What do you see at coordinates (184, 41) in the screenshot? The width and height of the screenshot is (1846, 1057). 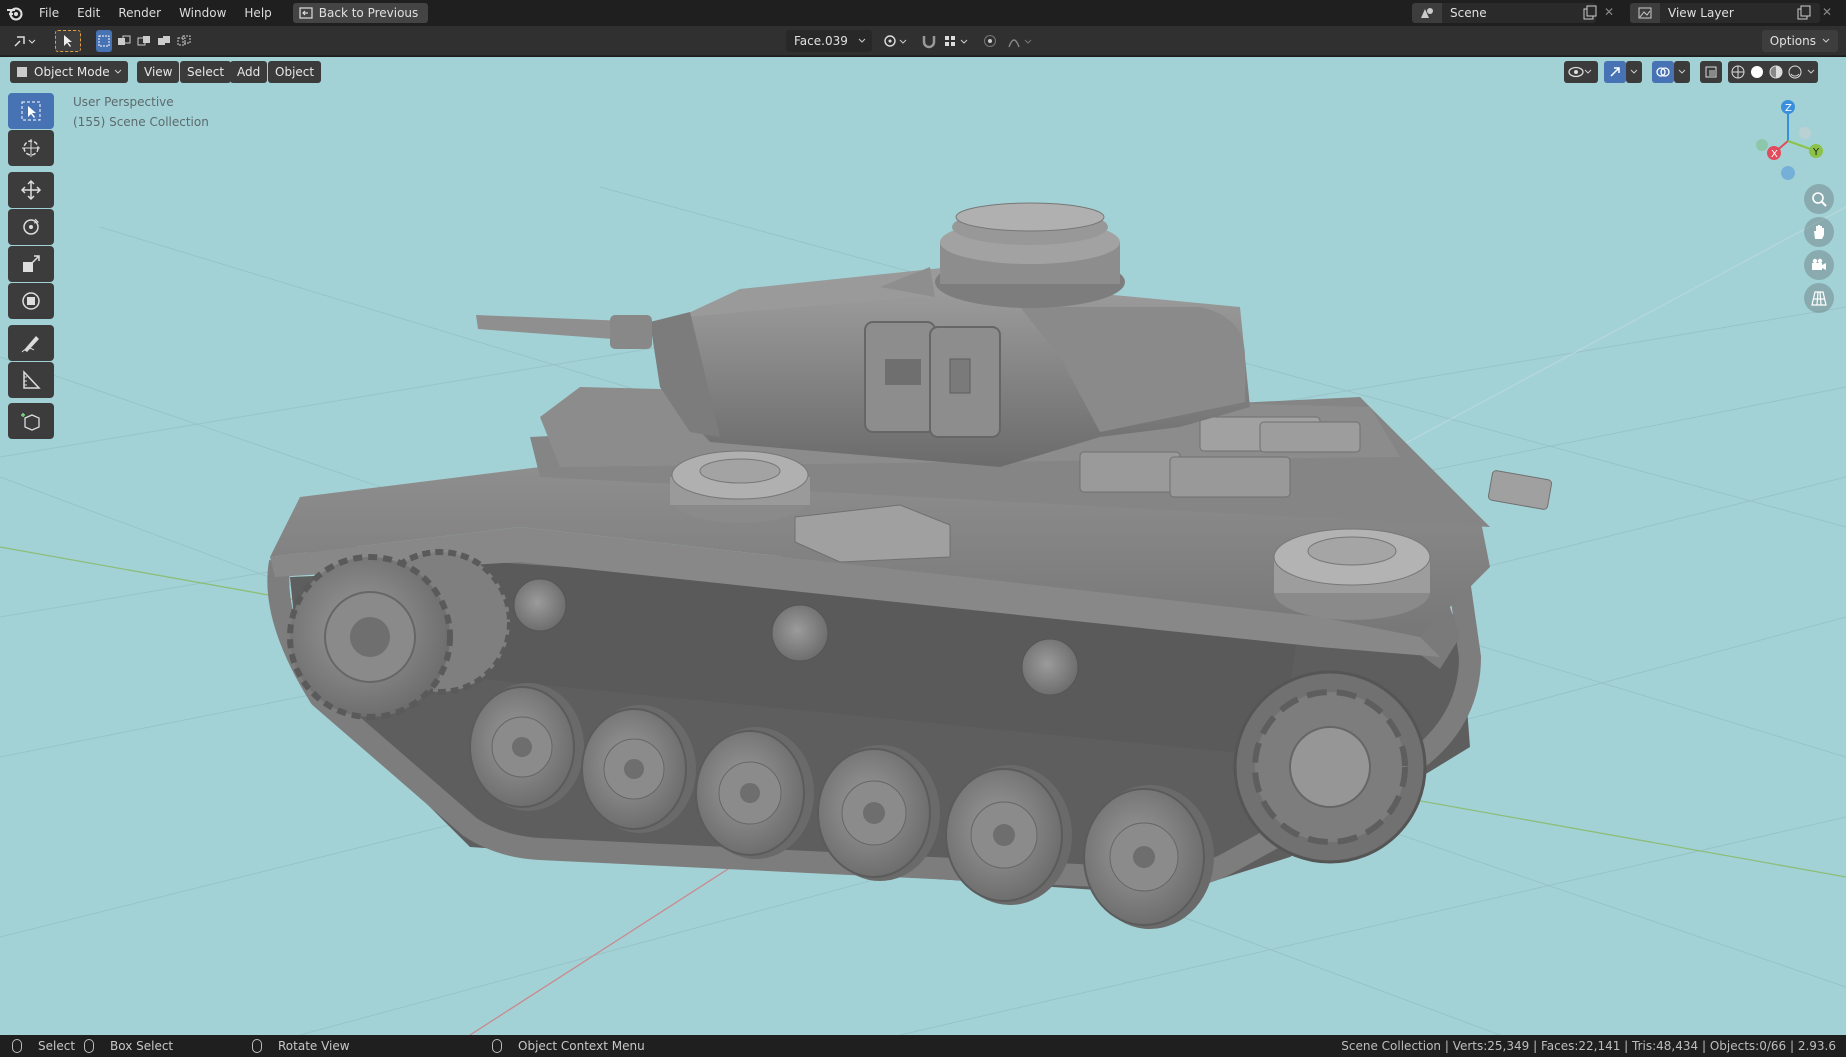 I see `select-intersect-icon` at bounding box center [184, 41].